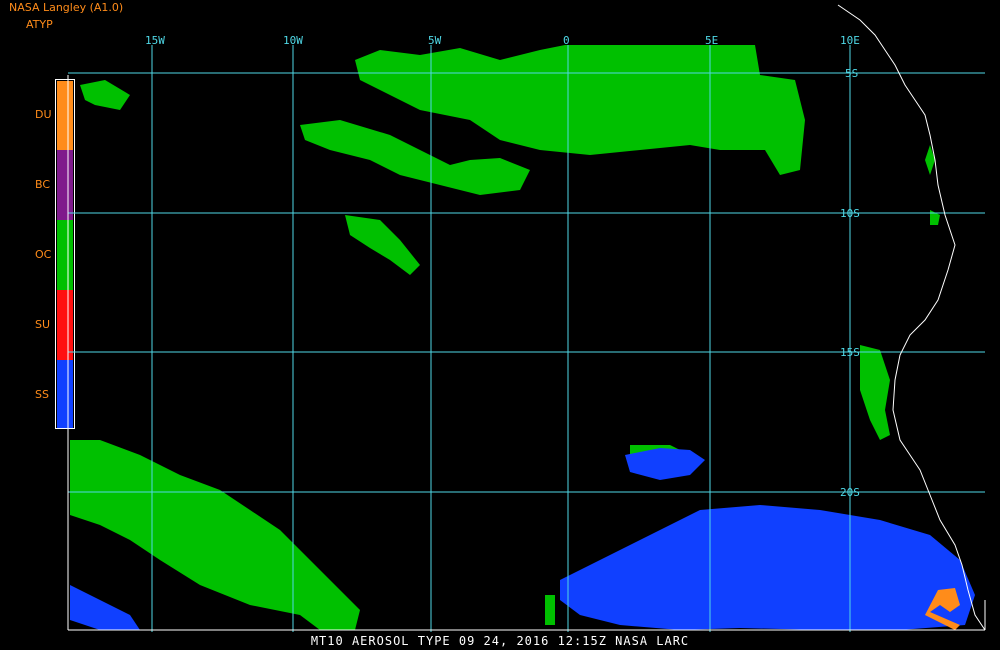  I want to click on lon-label-5w: 5W, so click(435, 40).